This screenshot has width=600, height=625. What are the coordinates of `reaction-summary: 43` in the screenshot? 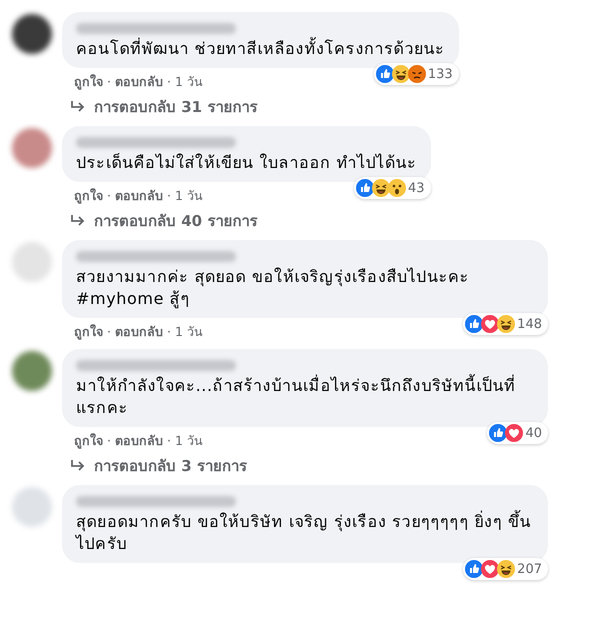 It's located at (392, 188).